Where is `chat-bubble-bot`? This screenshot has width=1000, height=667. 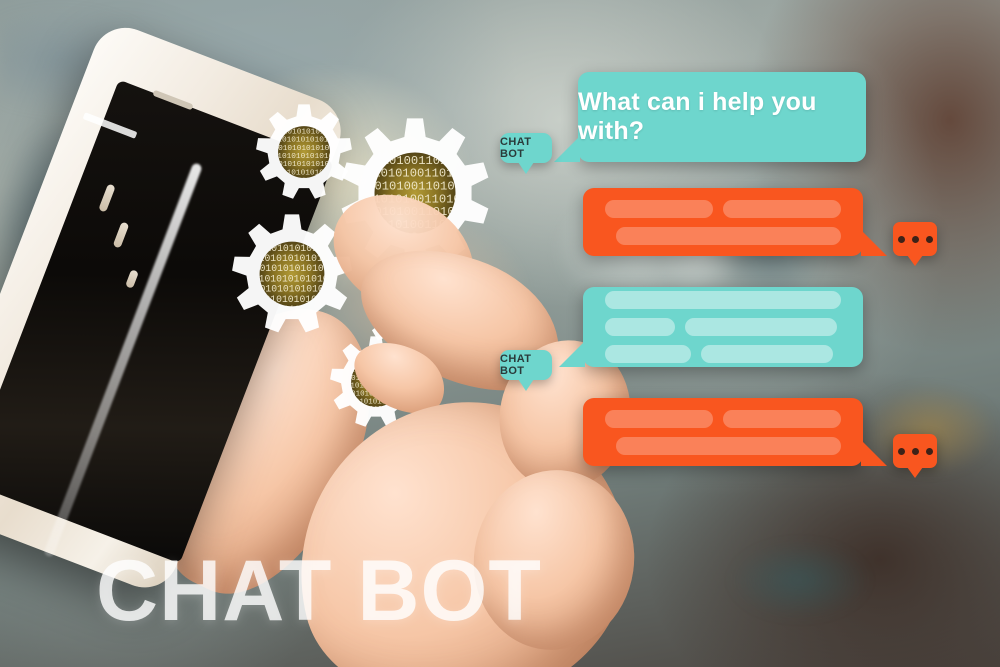
chat-bubble-bot is located at coordinates (711, 327).